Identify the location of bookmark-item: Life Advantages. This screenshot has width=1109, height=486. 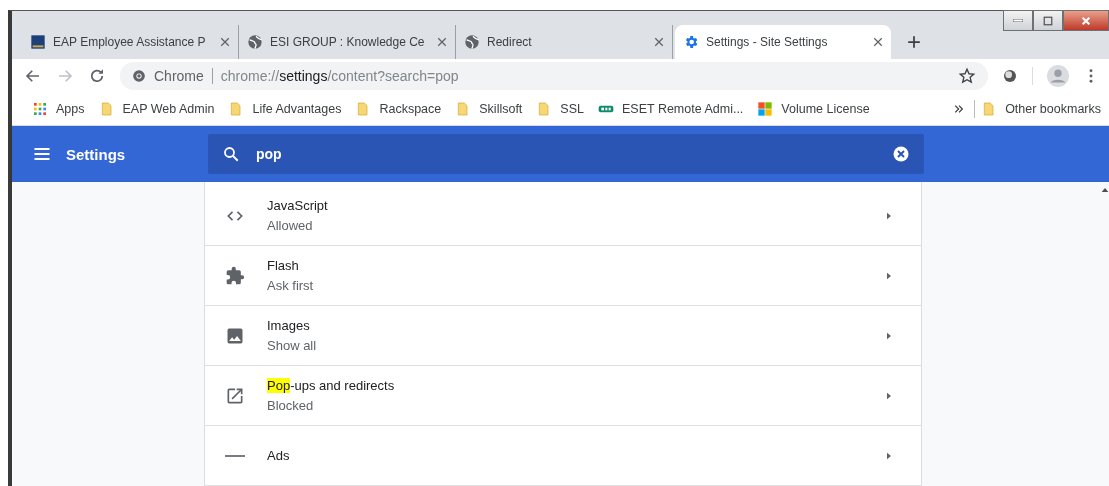
(287, 109).